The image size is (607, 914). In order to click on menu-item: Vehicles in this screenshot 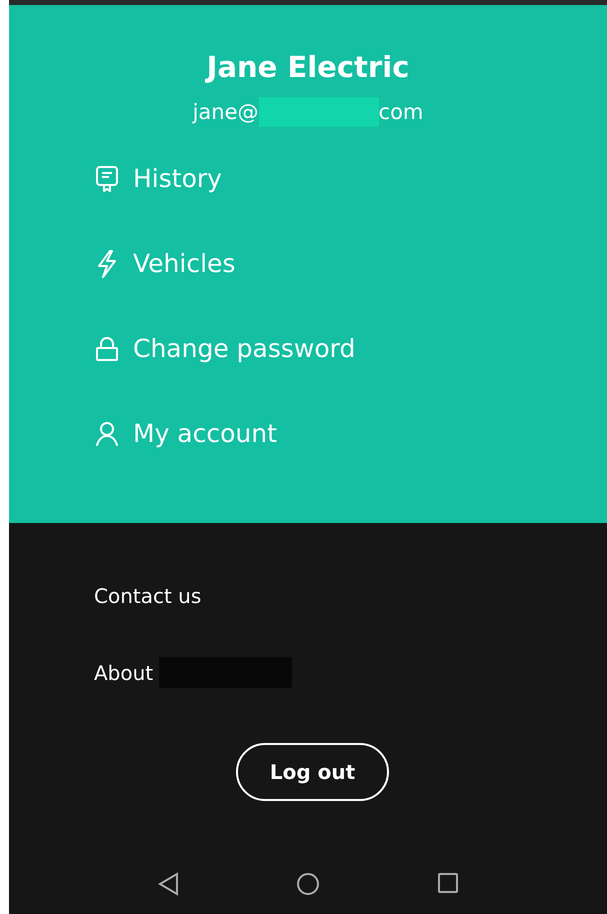, I will do `click(351, 264)`.